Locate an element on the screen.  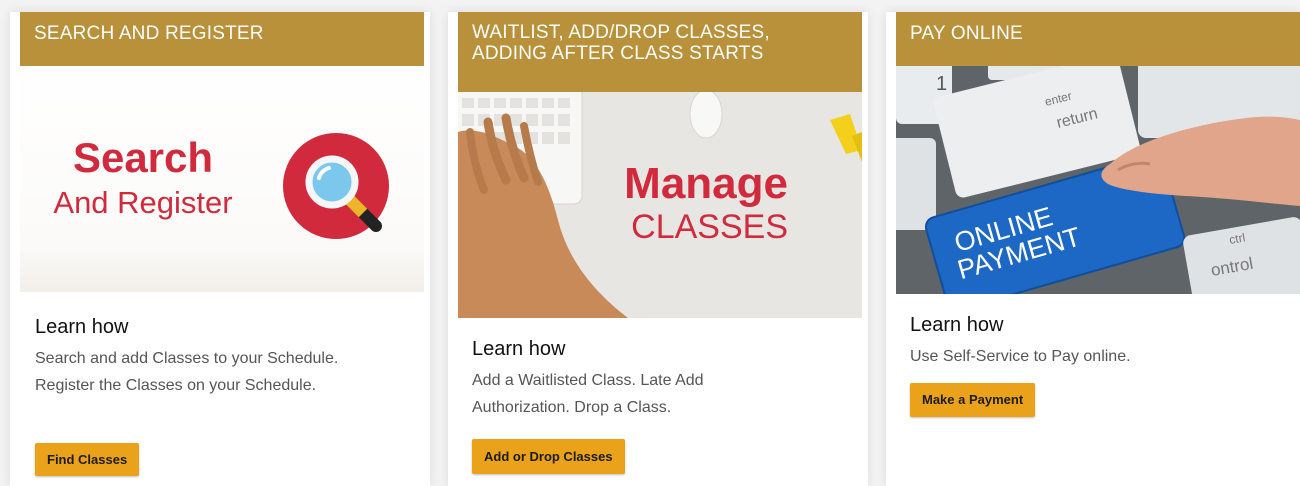
image-subtitle-register: And Register is located at coordinates (142, 202).